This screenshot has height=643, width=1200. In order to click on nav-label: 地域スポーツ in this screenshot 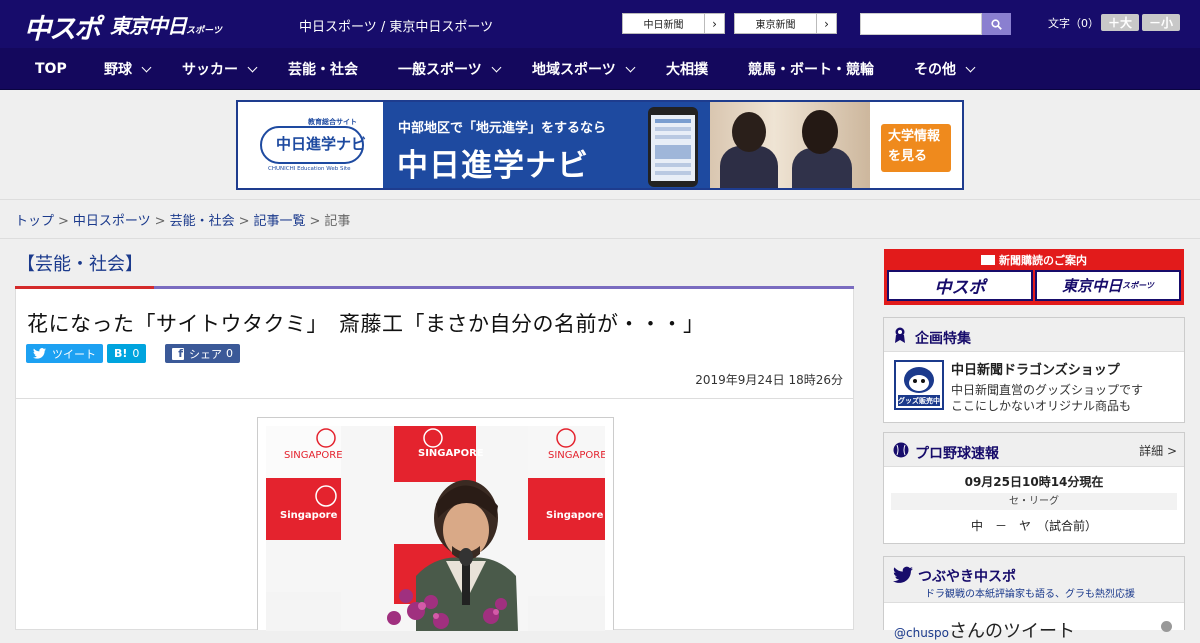, I will do `click(574, 70)`.